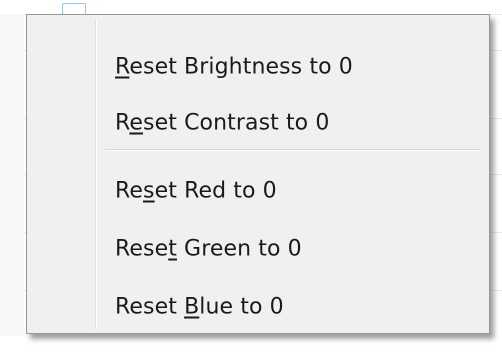  I want to click on menu-item-reset-blue: Reset Blue to 0, so click(258, 307).